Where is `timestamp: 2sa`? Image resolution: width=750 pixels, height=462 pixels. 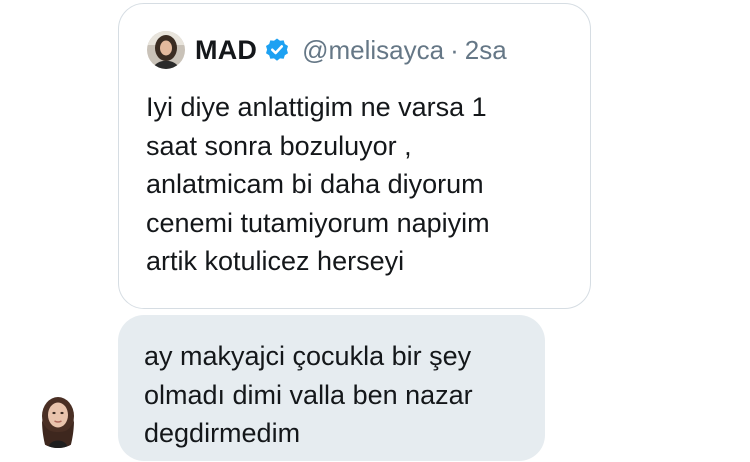
timestamp: 2sa is located at coordinates (485, 49).